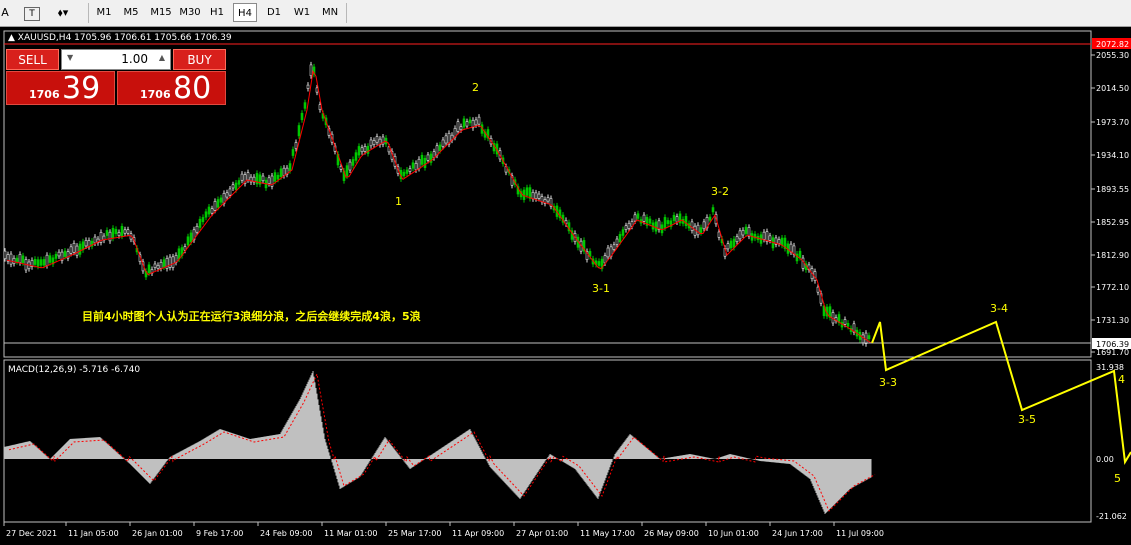 The height and width of the screenshot is (545, 1131). Describe the element at coordinates (607, 533) in the screenshot. I see `time-label: 11 May 17:00` at that location.